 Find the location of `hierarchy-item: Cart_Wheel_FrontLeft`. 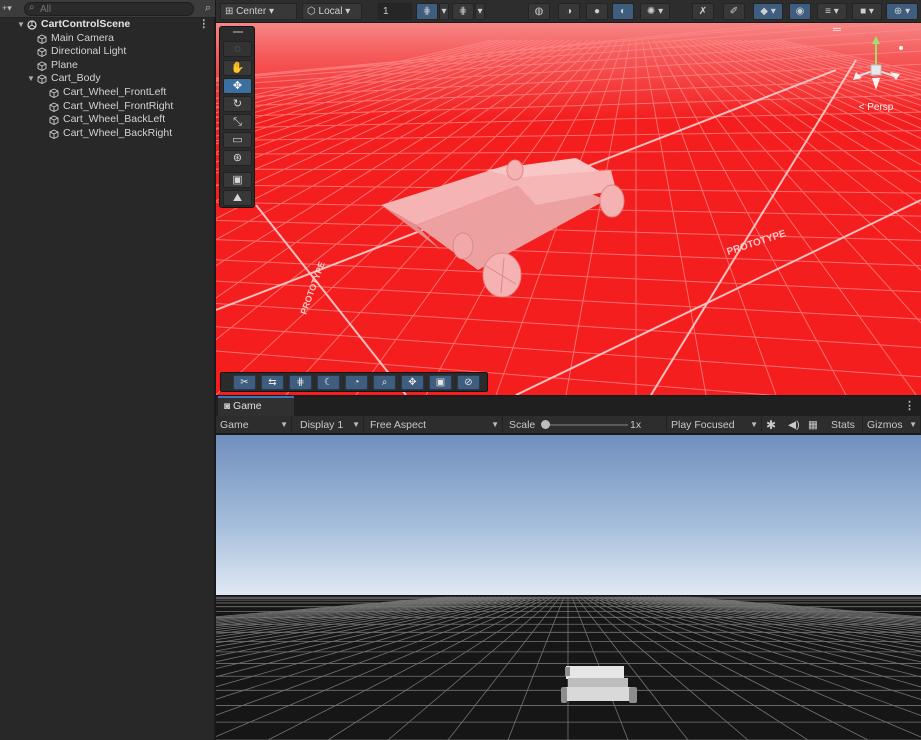

hierarchy-item: Cart_Wheel_FrontLeft is located at coordinates (107, 93).